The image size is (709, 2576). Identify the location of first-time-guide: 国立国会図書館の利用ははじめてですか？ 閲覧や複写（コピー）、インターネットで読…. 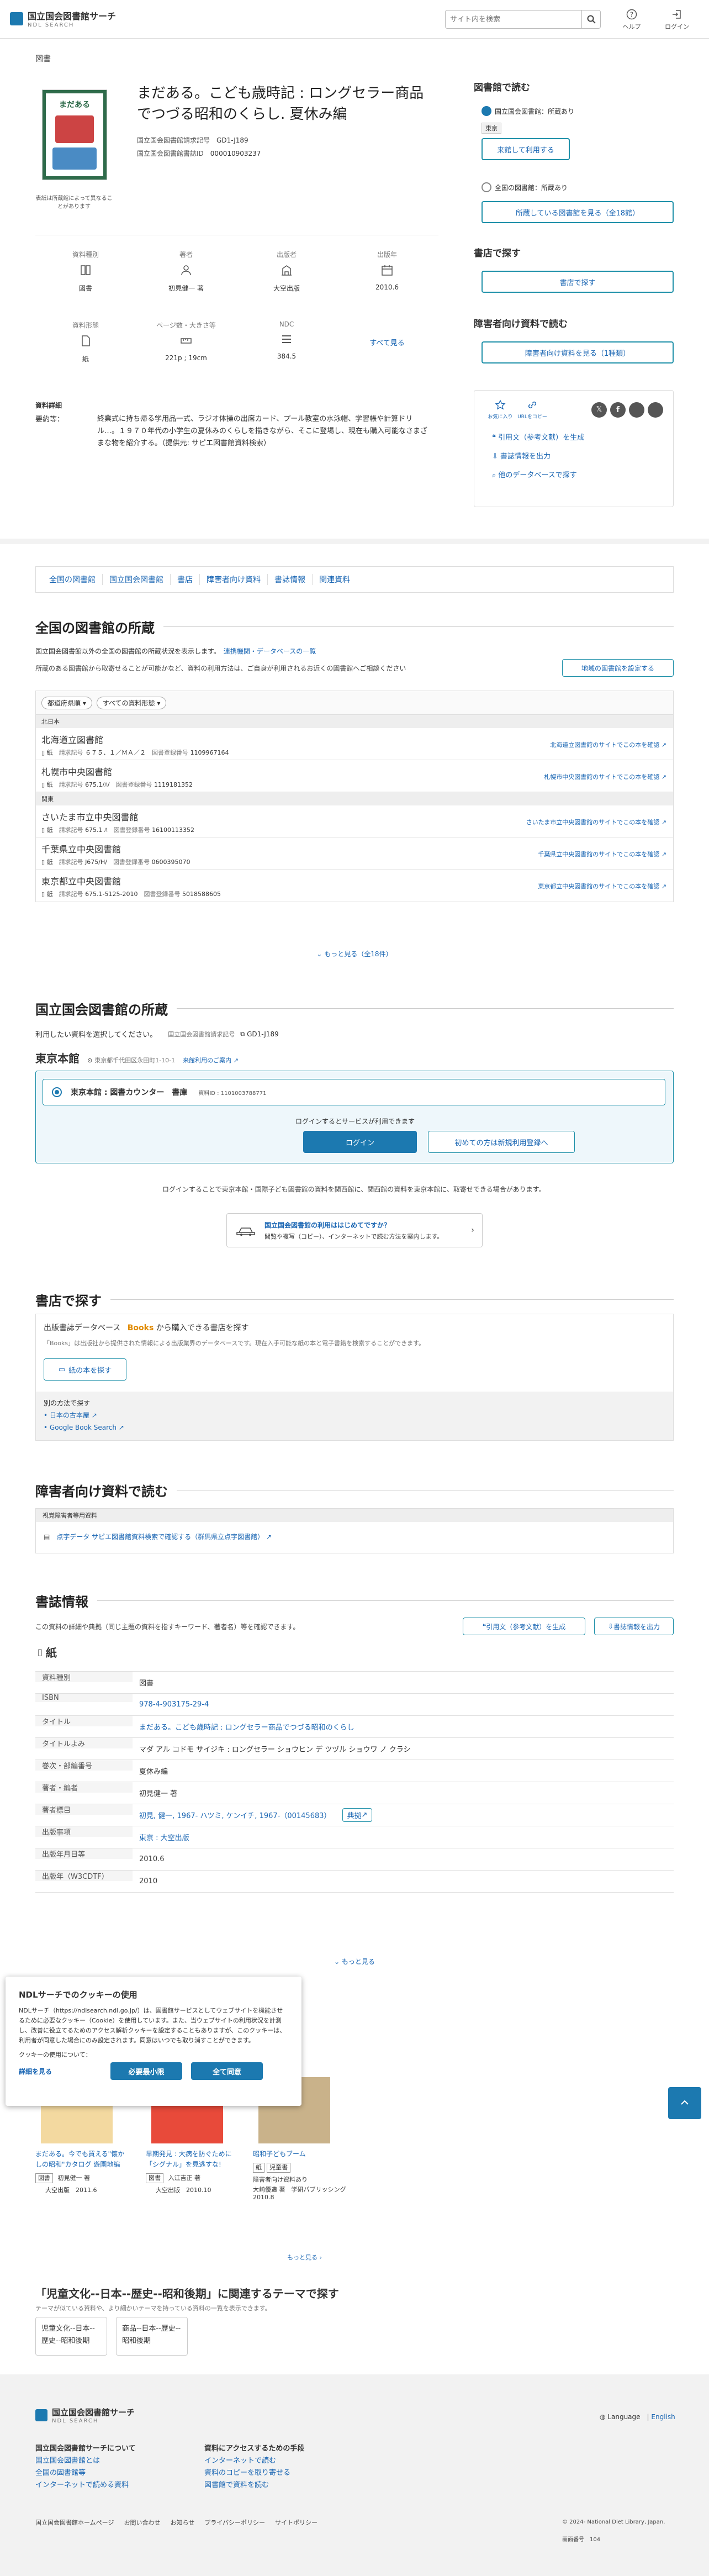
(354, 1230).